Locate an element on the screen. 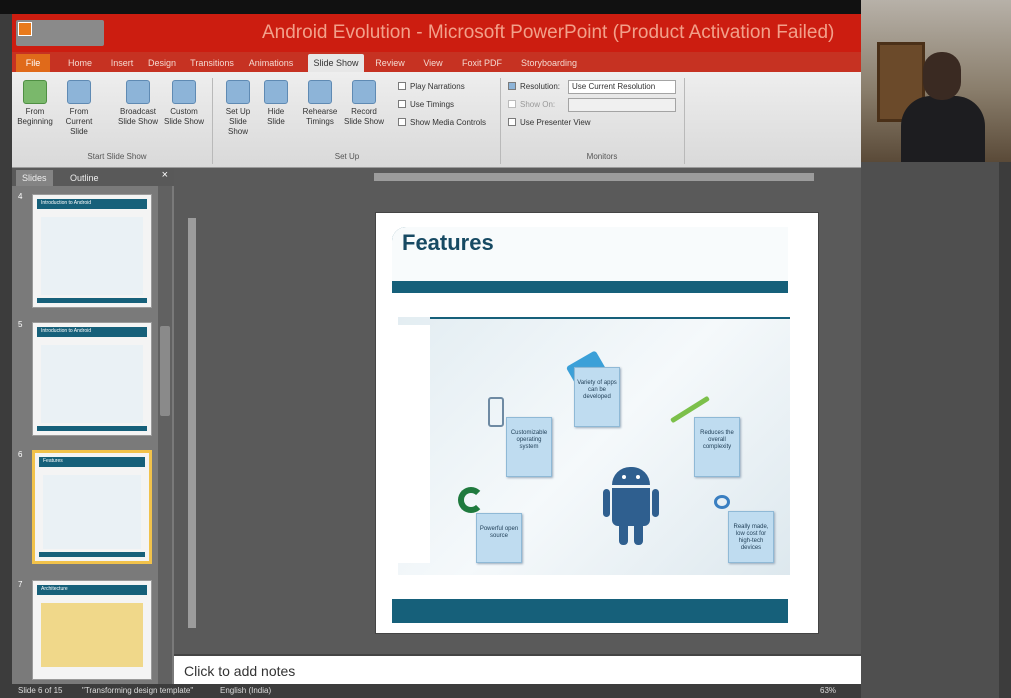 The height and width of the screenshot is (698, 1011). slide-thumbnail: Architecture is located at coordinates (92, 630).